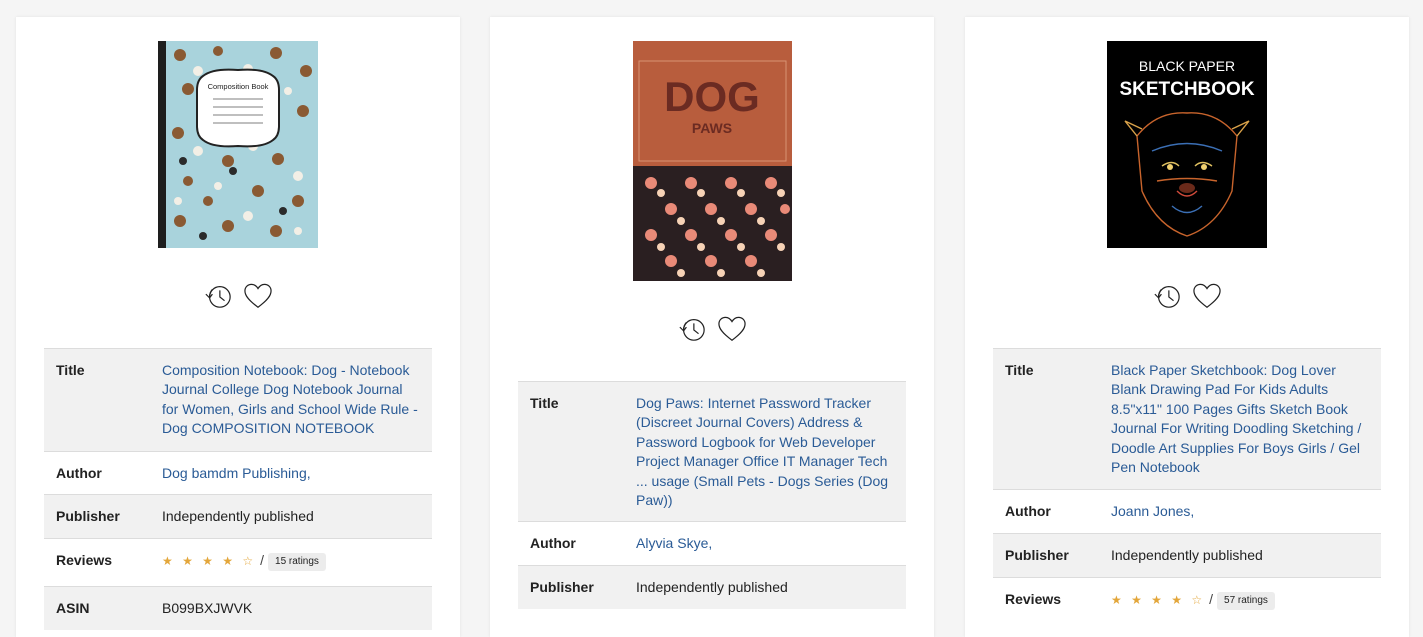  What do you see at coordinates (1187, 66) in the screenshot?
I see `svg-text: BLACK PAPER` at bounding box center [1187, 66].